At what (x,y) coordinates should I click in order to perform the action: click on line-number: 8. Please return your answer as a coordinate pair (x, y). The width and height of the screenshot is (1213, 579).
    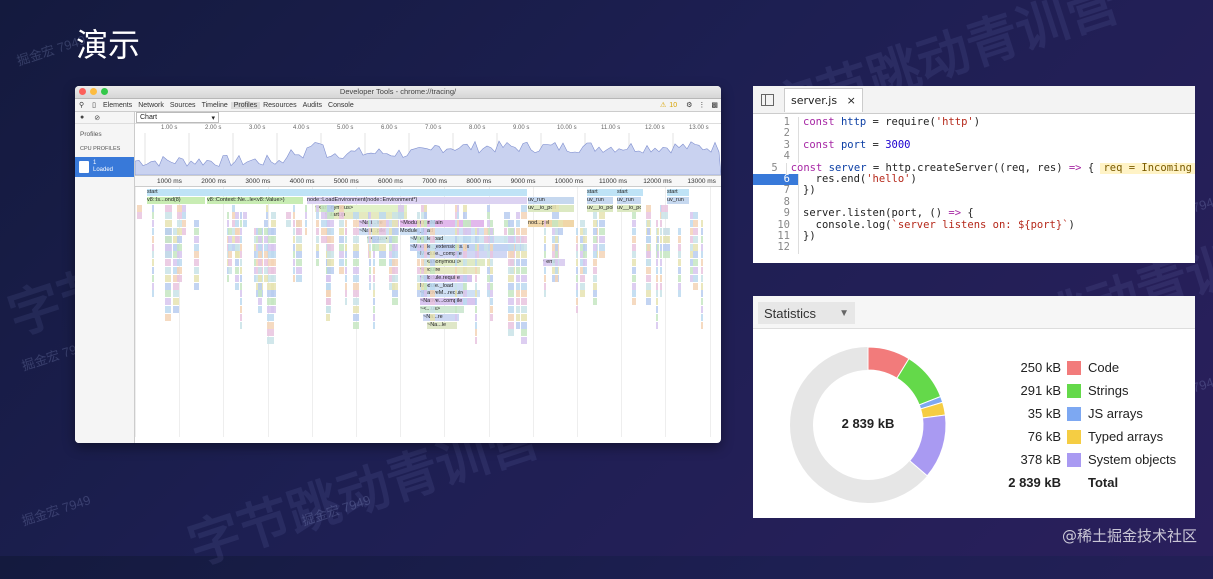
    Looking at the image, I should click on (776, 202).